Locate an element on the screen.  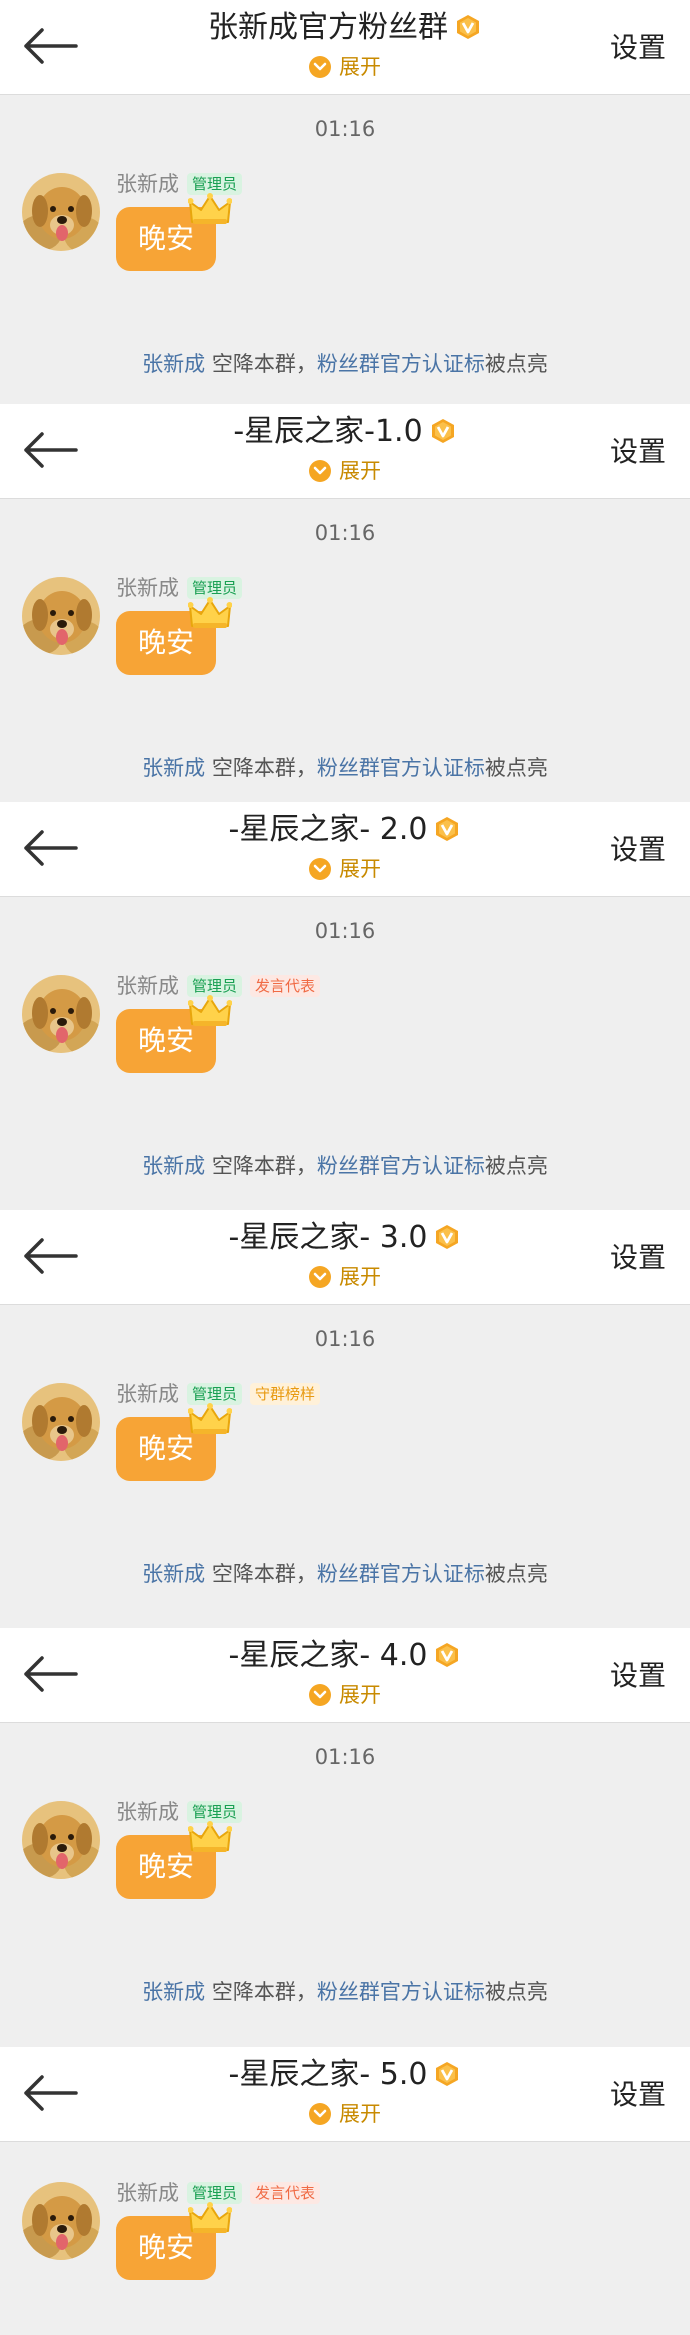
group-title-row: -星辰之家- 4.0 is located at coordinates (345, 1656).